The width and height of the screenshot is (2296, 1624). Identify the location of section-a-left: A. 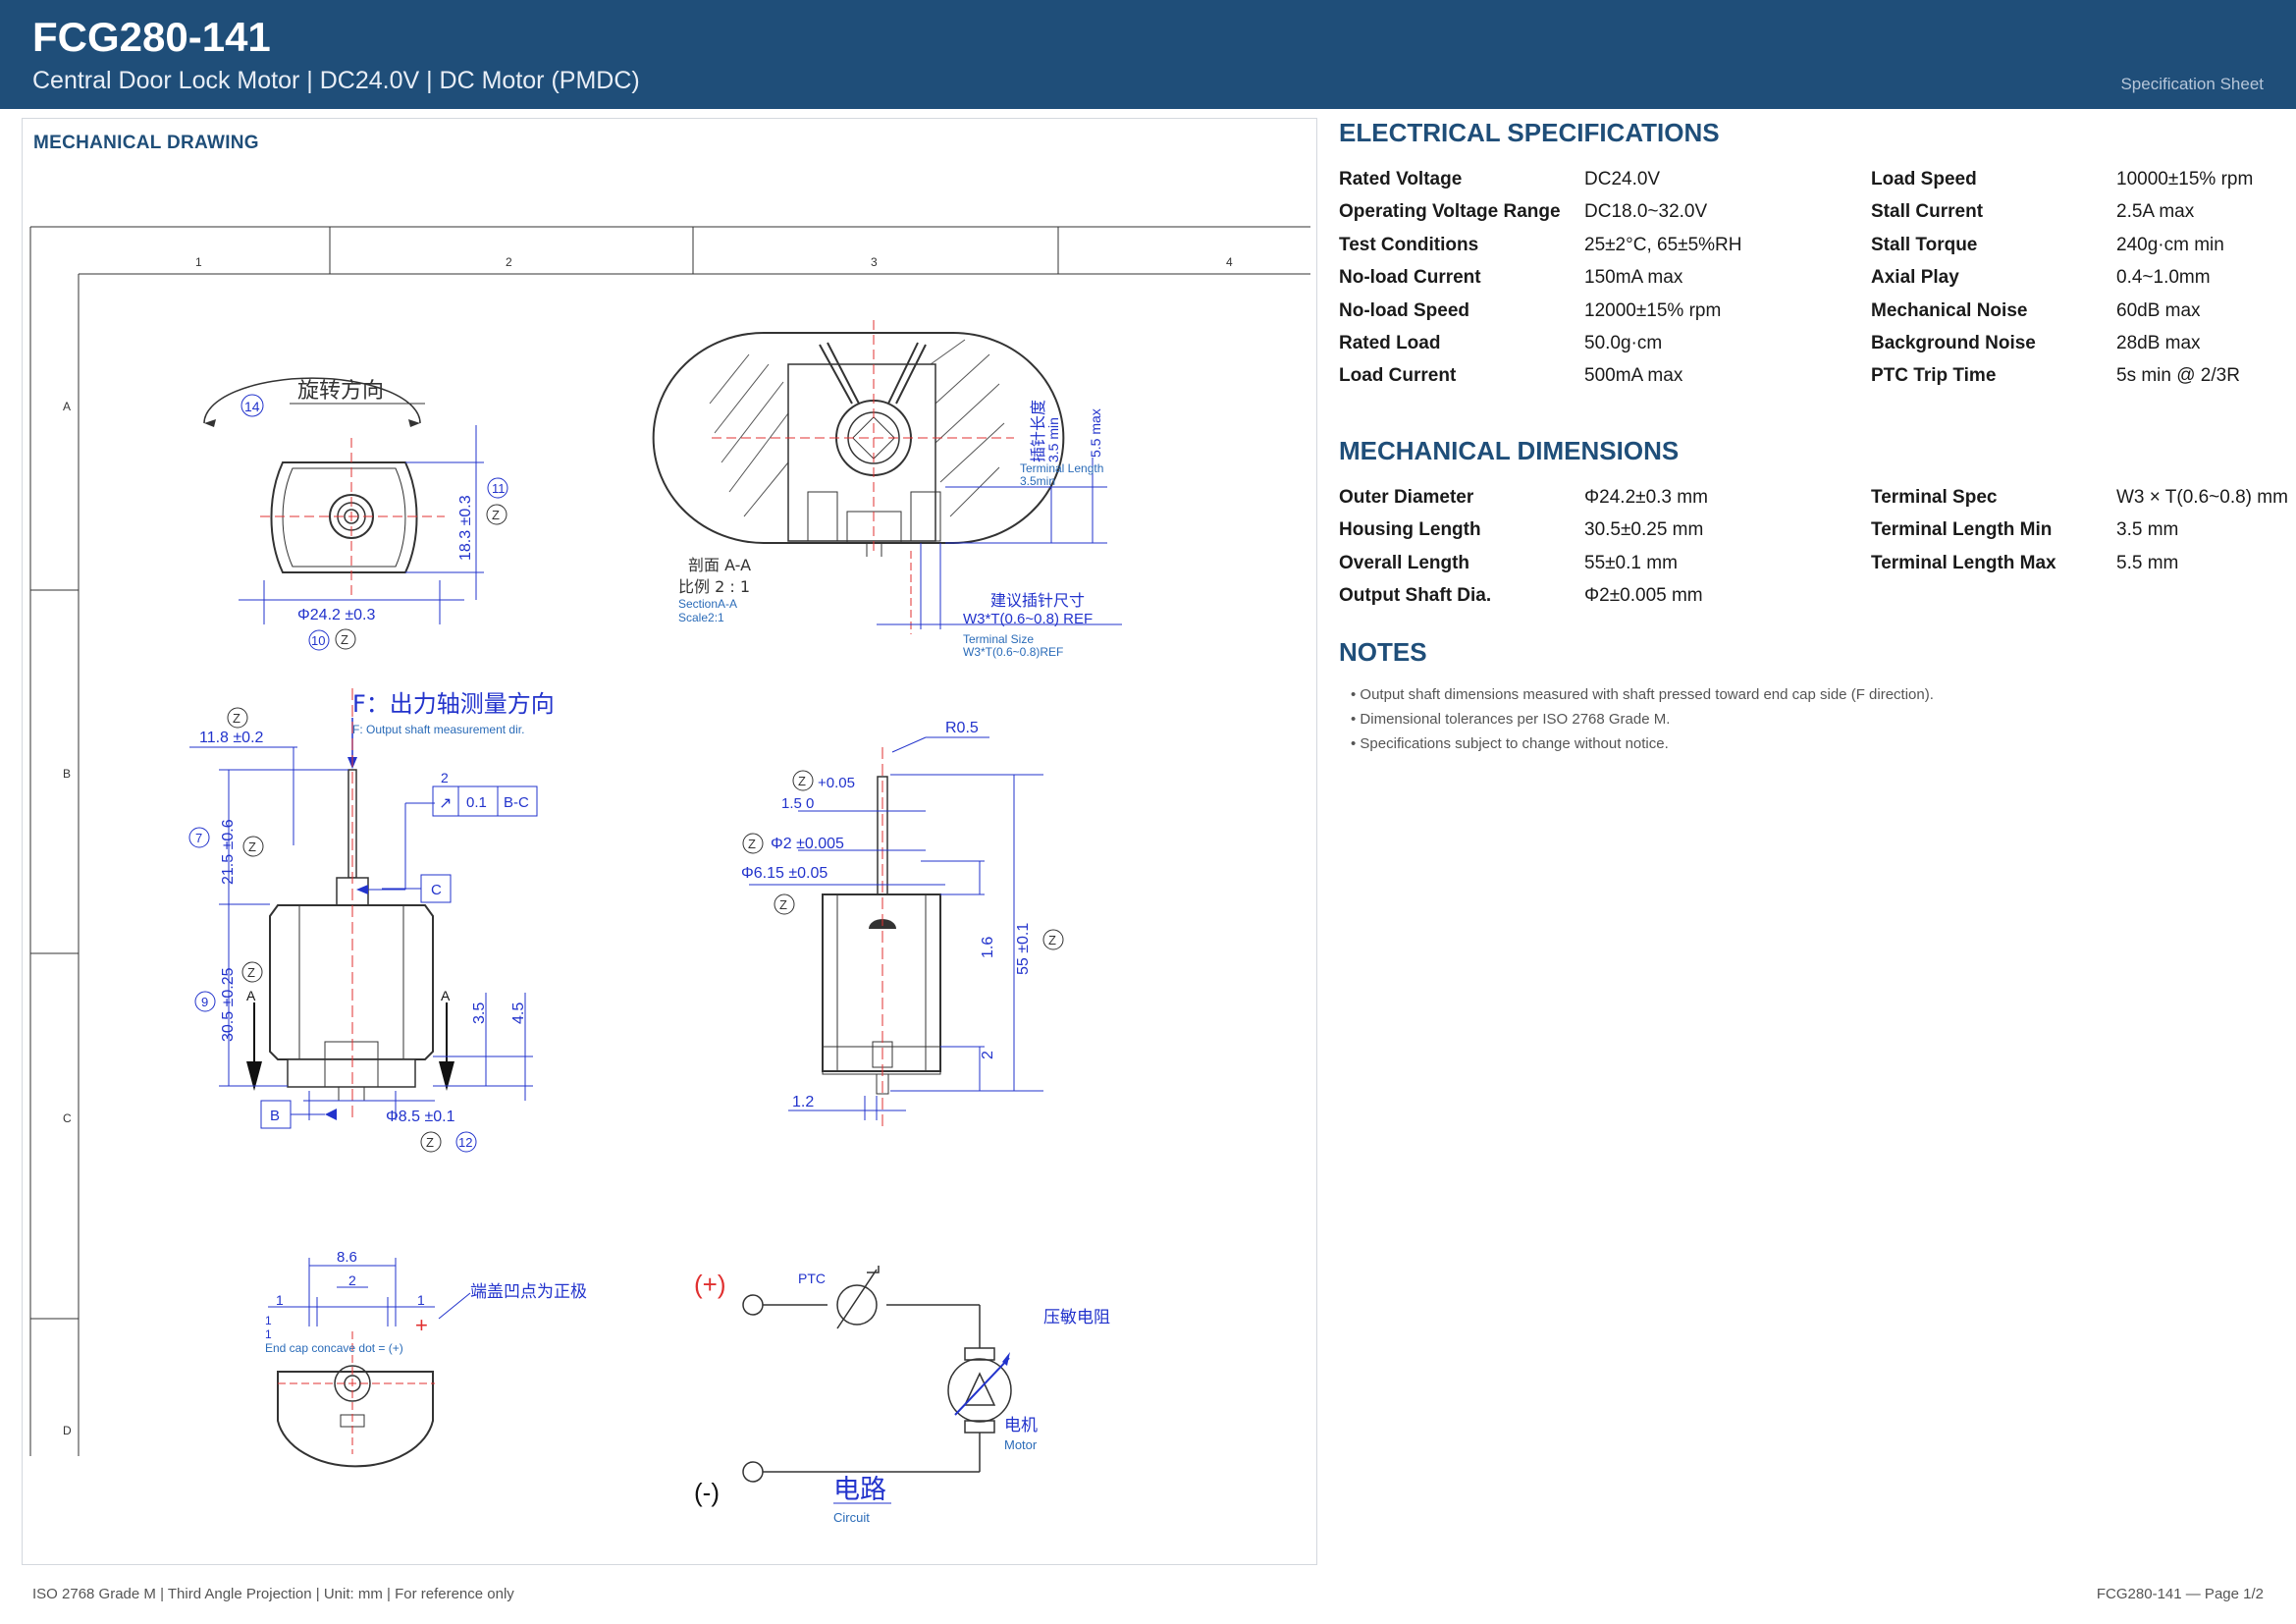
(251, 995).